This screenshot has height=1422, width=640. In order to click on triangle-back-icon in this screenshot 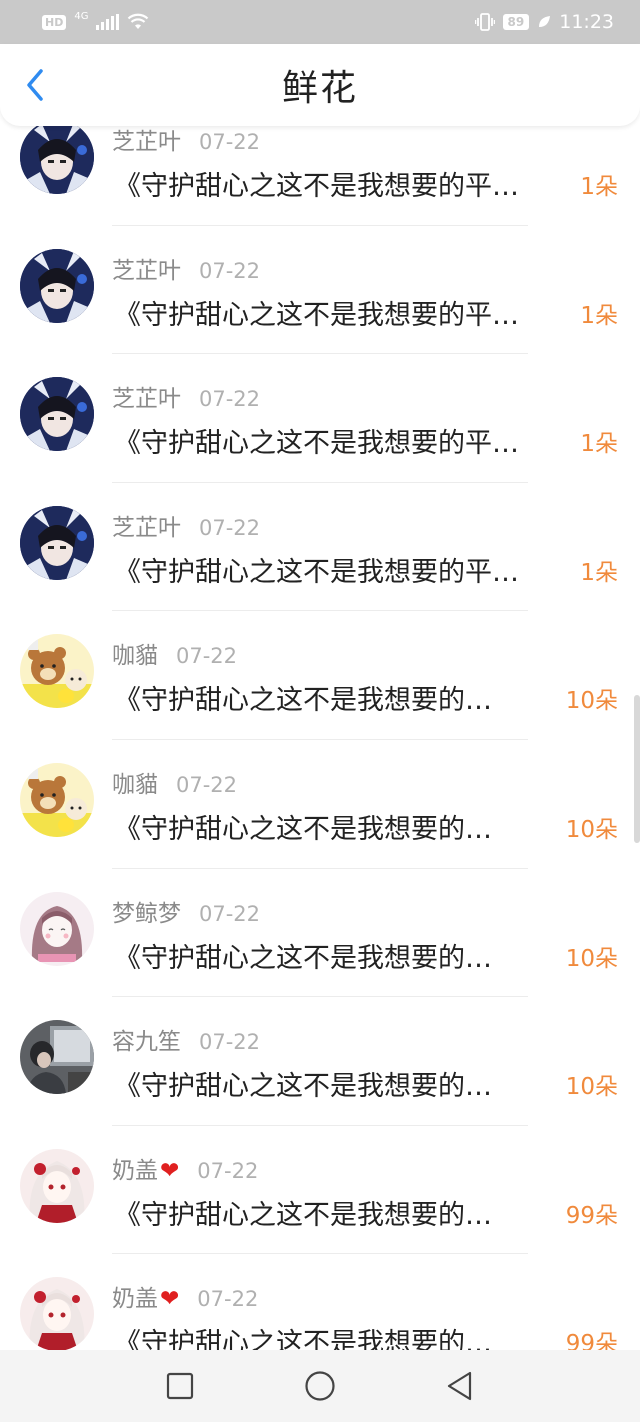, I will do `click(459, 1386)`.